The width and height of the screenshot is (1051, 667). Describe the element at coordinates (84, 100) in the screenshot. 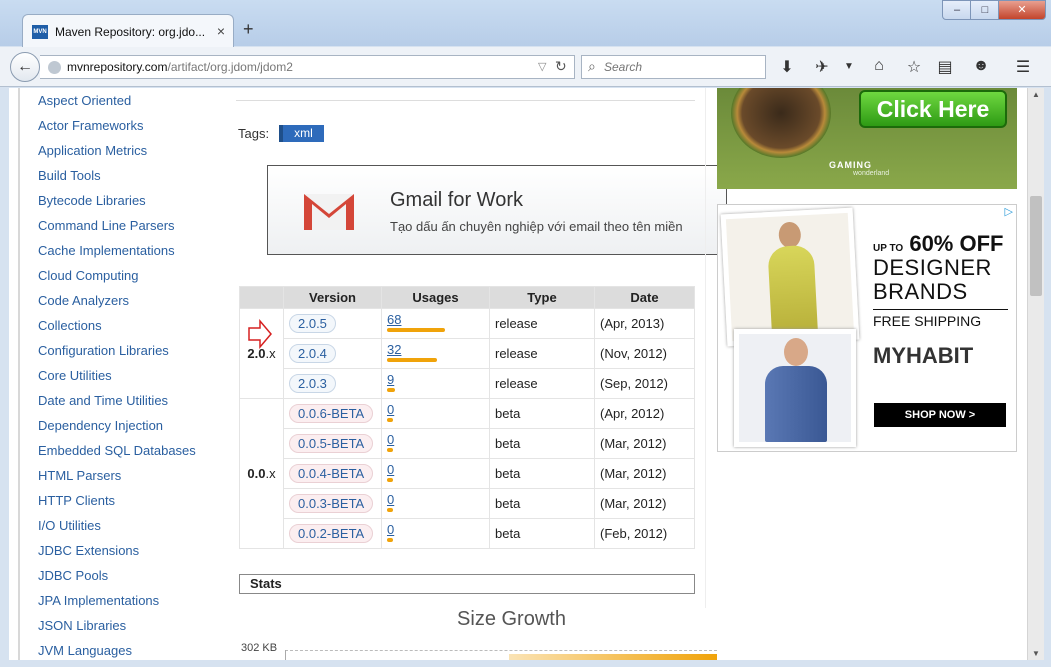

I see `sidebar-category-link: Aspect Oriented` at that location.